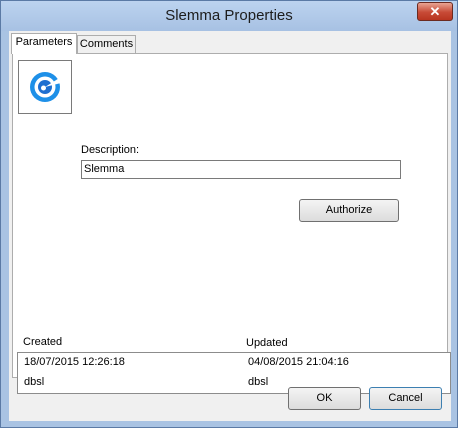 The image size is (458, 428). I want to click on slemma-logo-icon, so click(45, 87).